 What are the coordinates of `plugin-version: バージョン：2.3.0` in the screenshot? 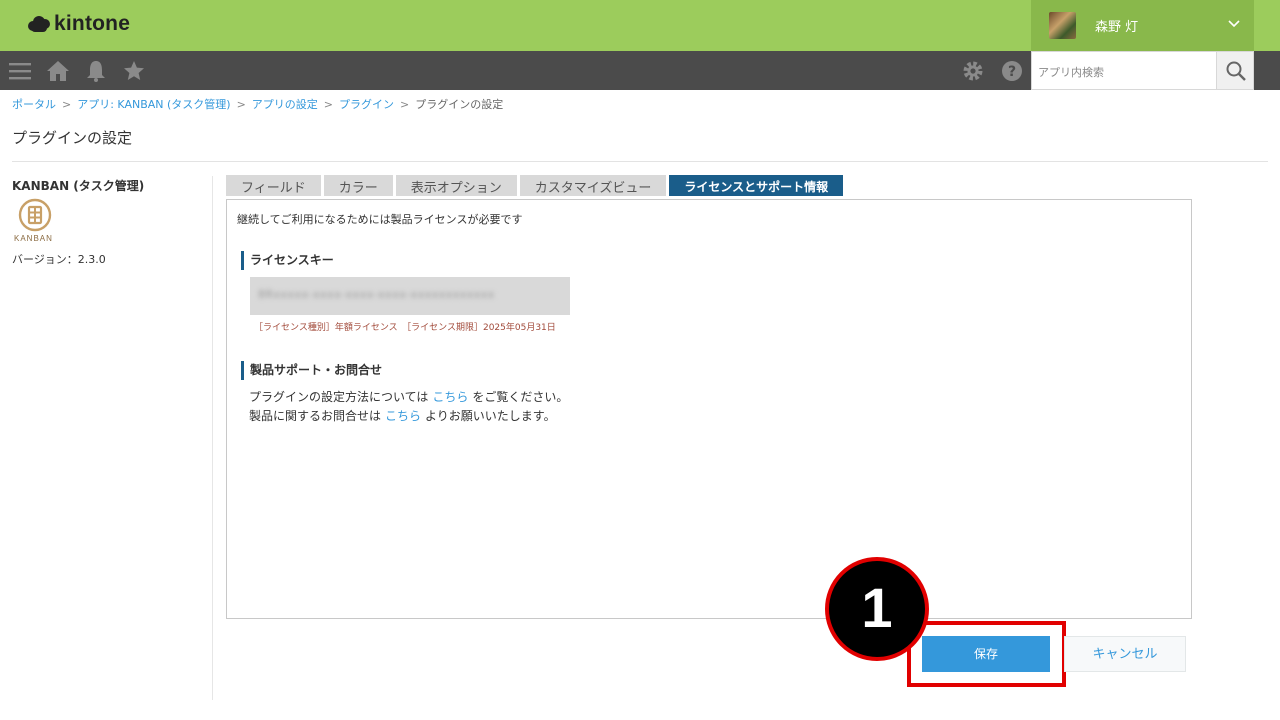 It's located at (59, 259).